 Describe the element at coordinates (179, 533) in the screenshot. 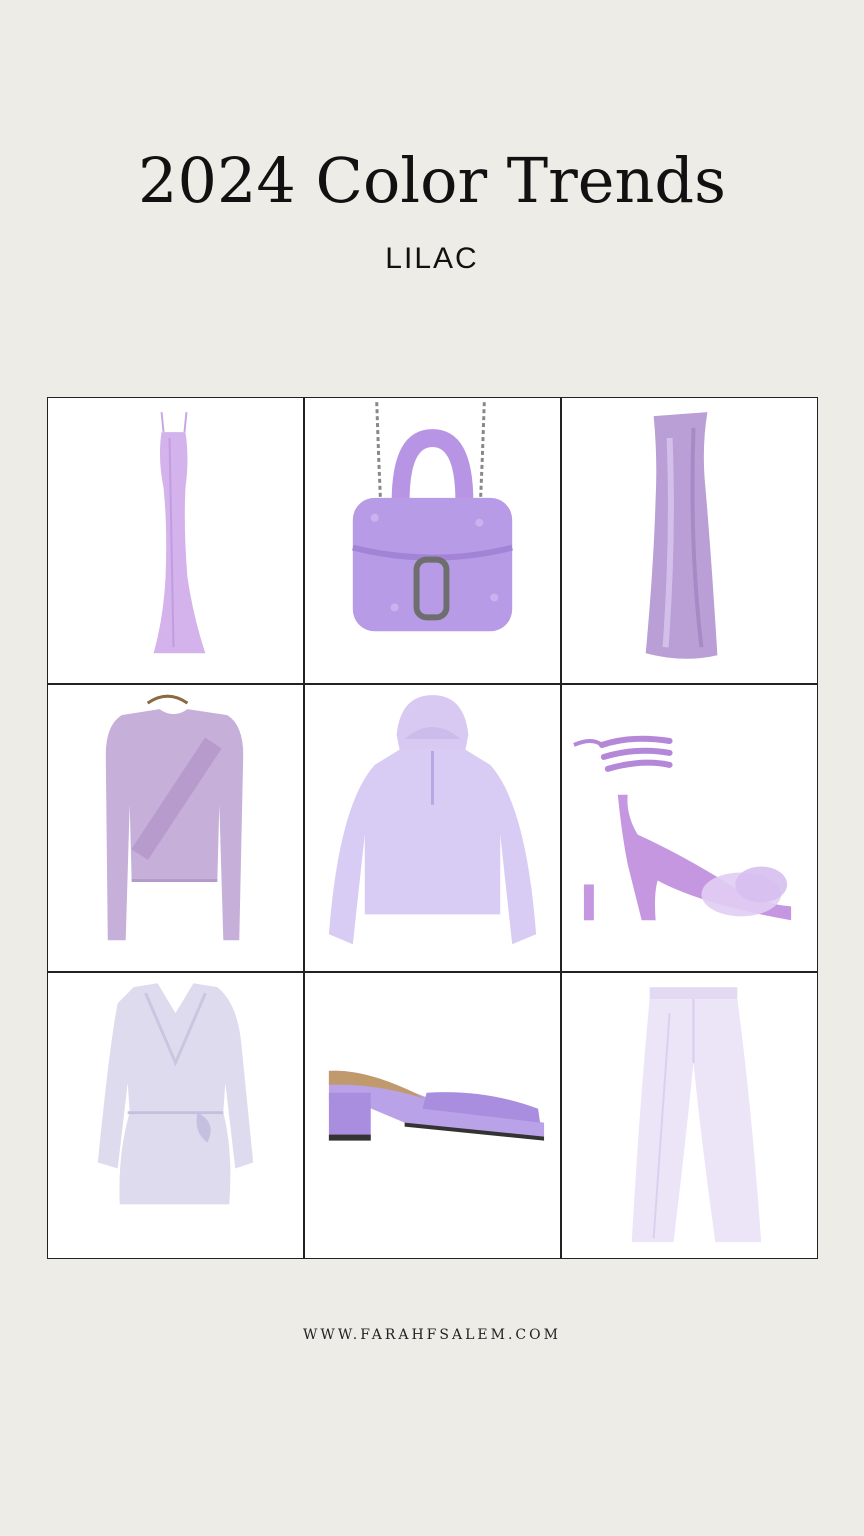

I see `slip-dress-icon` at that location.